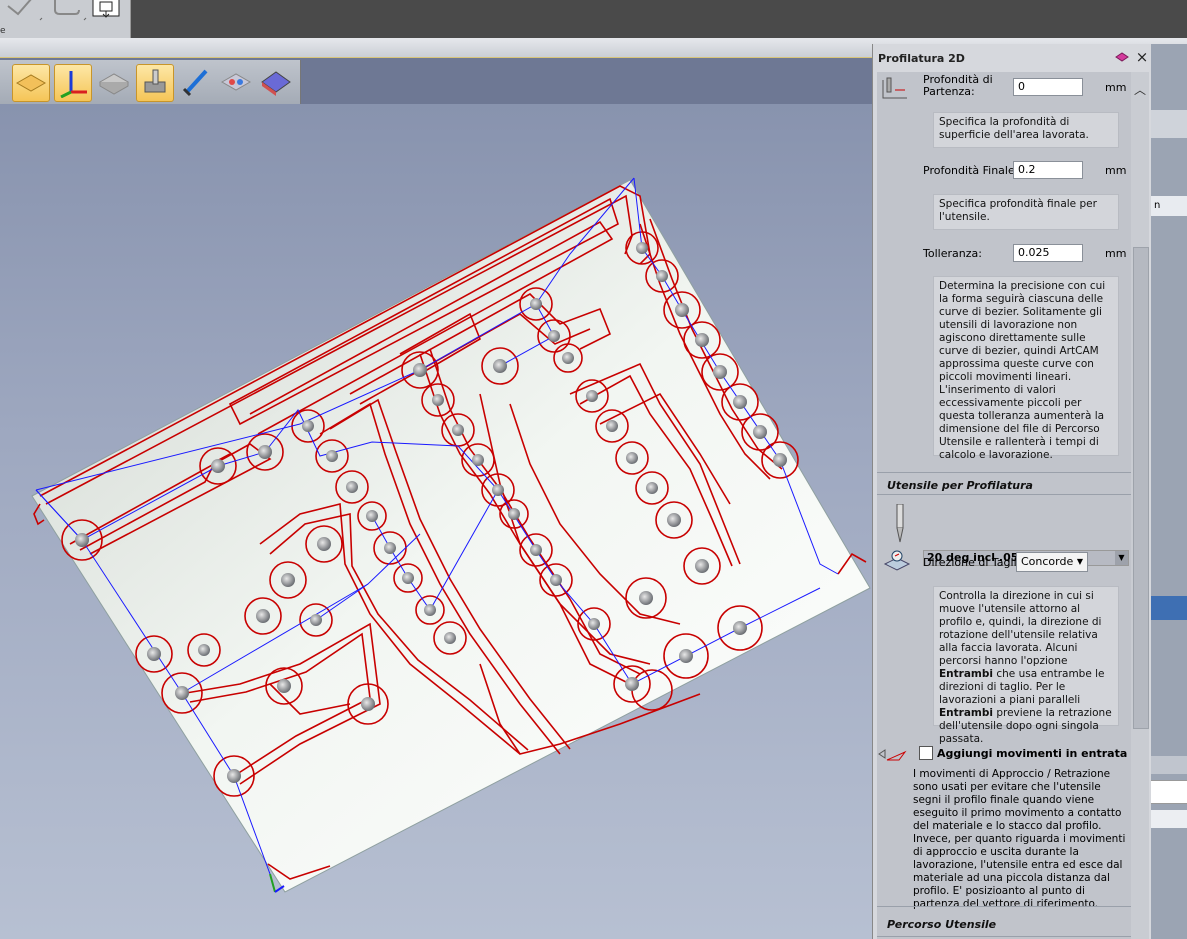  I want to click on layers-view-button, so click(236, 82).